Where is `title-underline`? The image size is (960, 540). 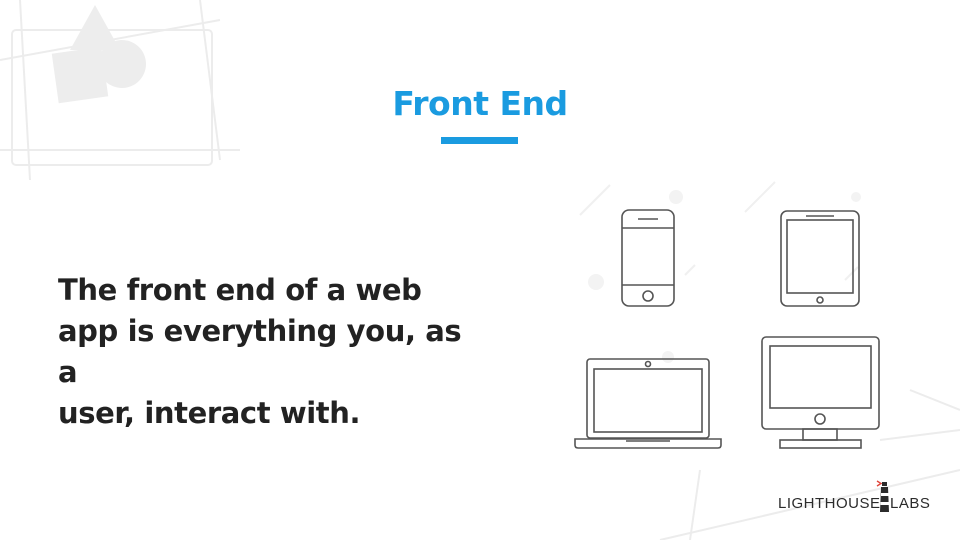
title-underline is located at coordinates (479, 140).